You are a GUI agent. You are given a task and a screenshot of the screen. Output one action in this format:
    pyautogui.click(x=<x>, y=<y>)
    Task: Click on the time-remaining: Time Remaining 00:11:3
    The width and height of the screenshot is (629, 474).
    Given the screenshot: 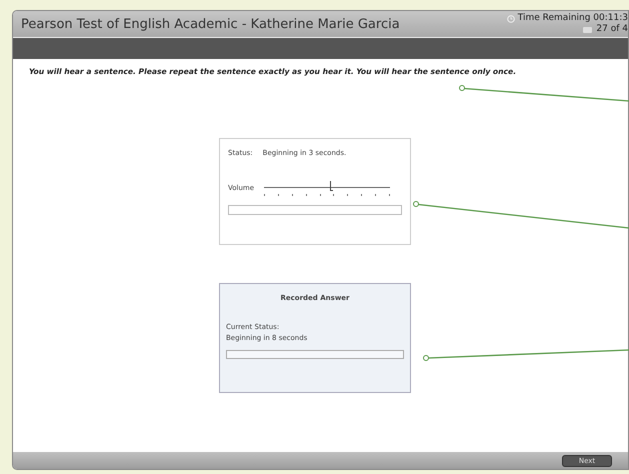 What is the action you would take?
    pyautogui.click(x=573, y=18)
    